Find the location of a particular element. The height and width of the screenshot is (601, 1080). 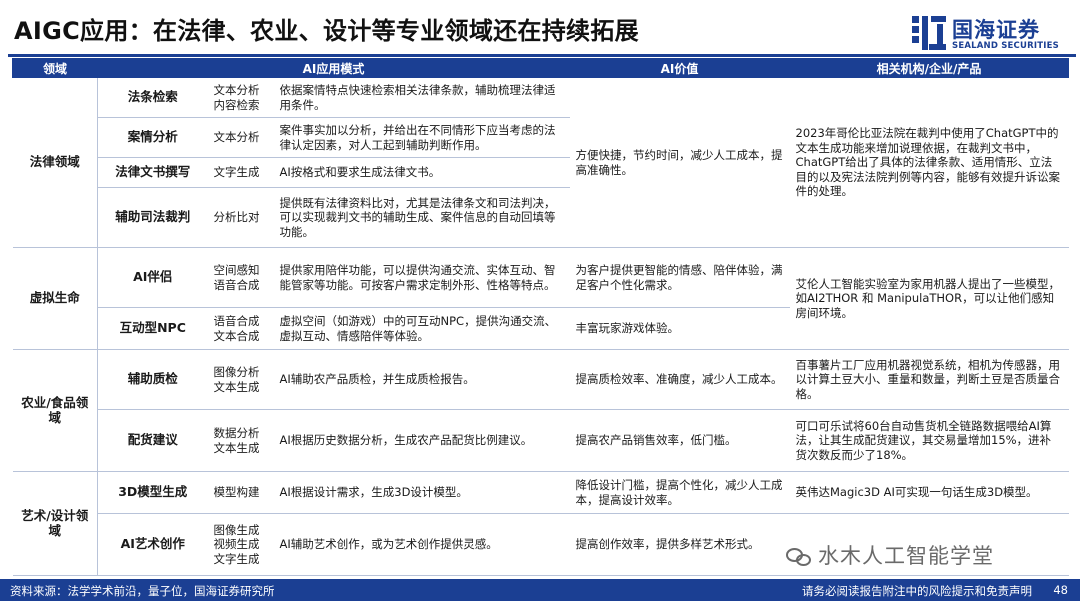

header-org: 相关机构/企业/产品 is located at coordinates (929, 68).